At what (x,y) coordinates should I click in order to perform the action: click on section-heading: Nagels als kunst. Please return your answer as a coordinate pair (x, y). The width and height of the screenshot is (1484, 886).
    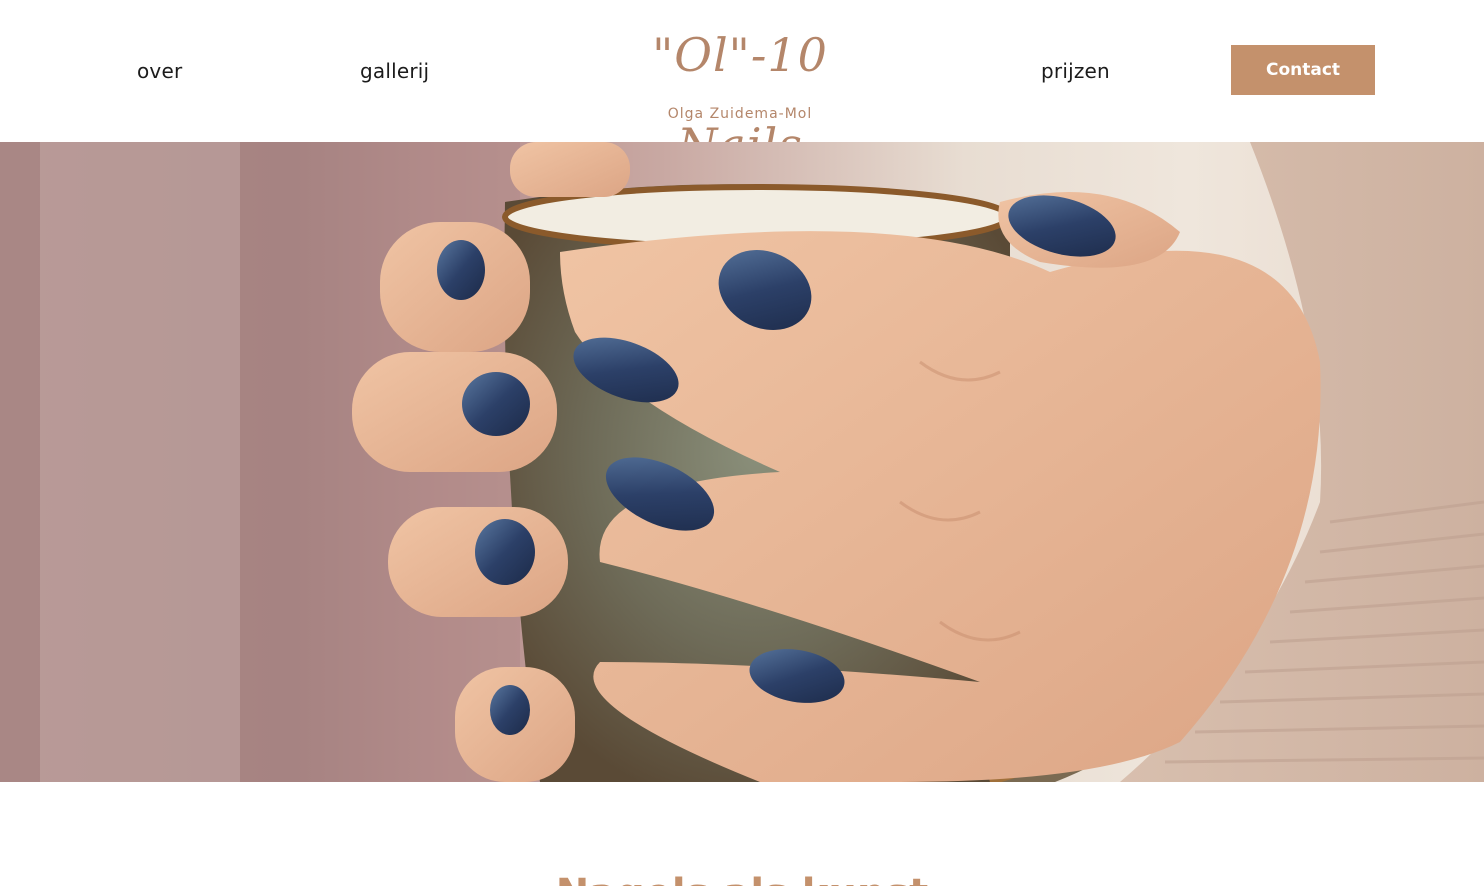
    Looking at the image, I should click on (742, 878).